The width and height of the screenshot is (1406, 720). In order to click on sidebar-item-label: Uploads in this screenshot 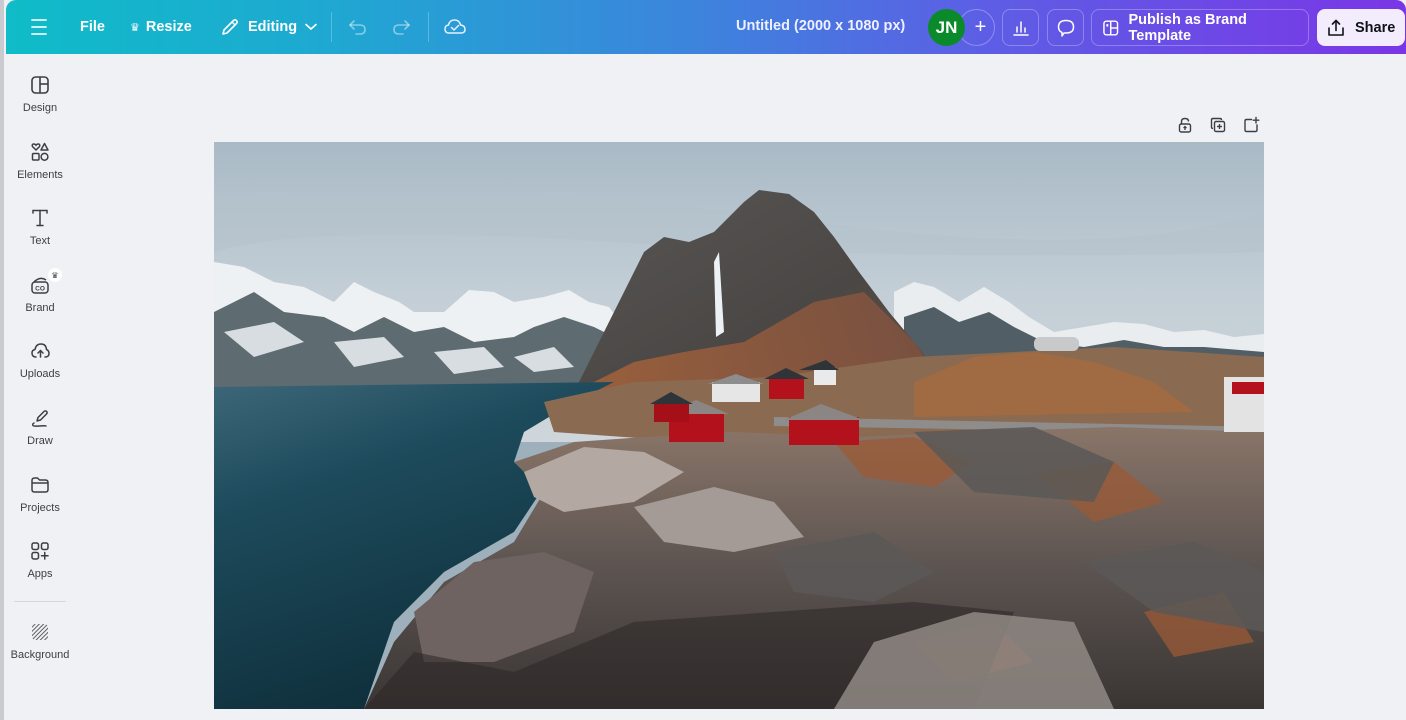, I will do `click(40, 374)`.